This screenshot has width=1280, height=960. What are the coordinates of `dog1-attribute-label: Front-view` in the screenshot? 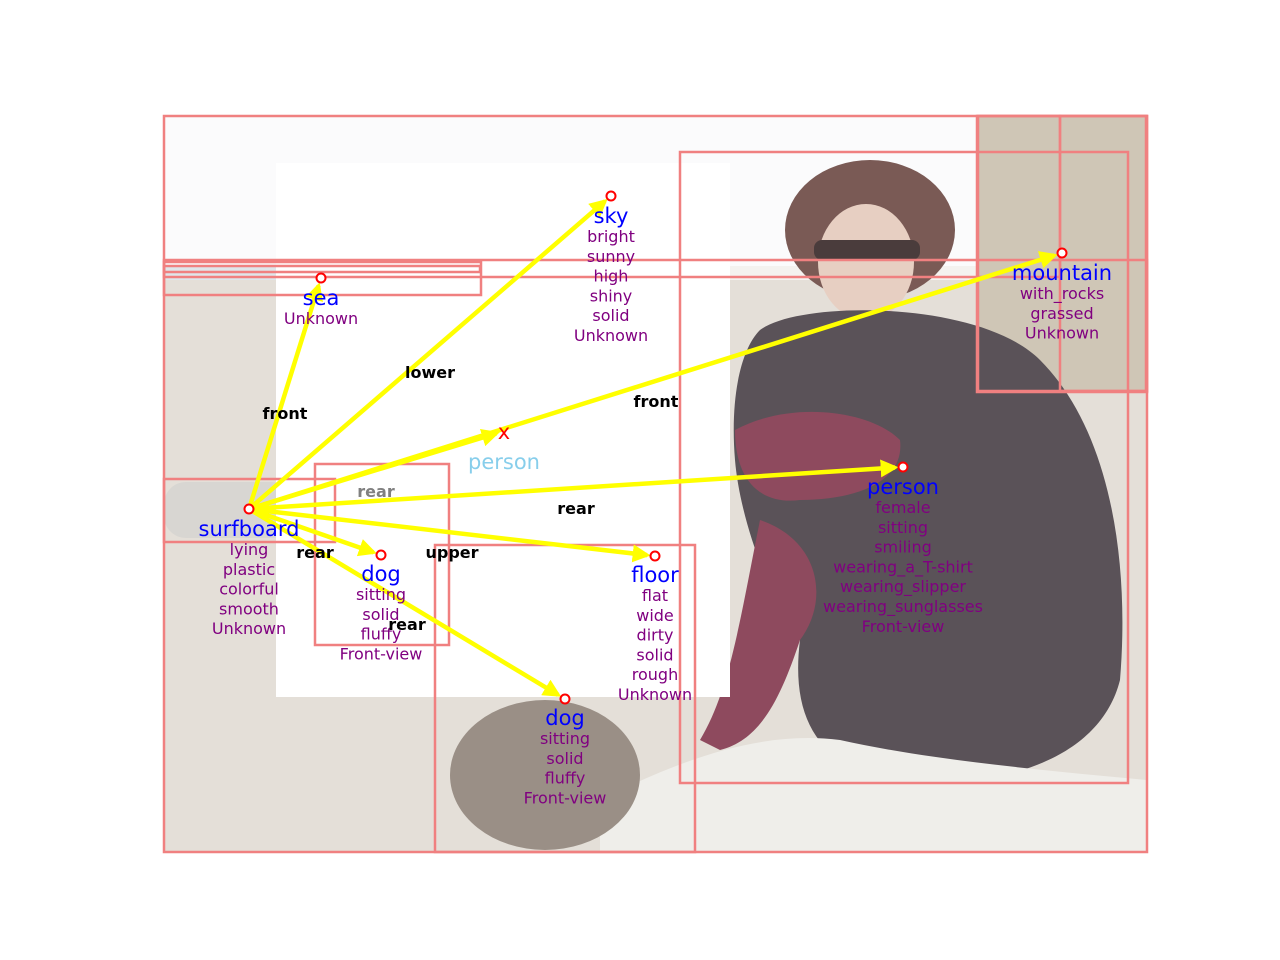 It's located at (381, 653).